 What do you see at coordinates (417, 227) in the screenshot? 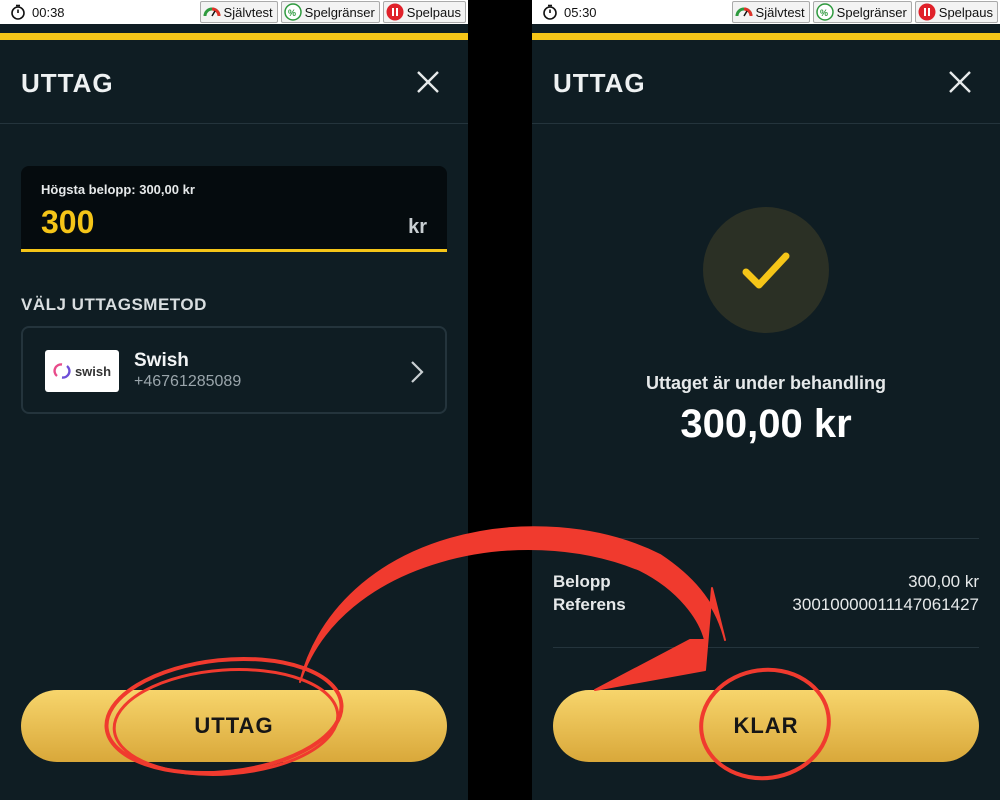
I see `amount-currency: kr` at bounding box center [417, 227].